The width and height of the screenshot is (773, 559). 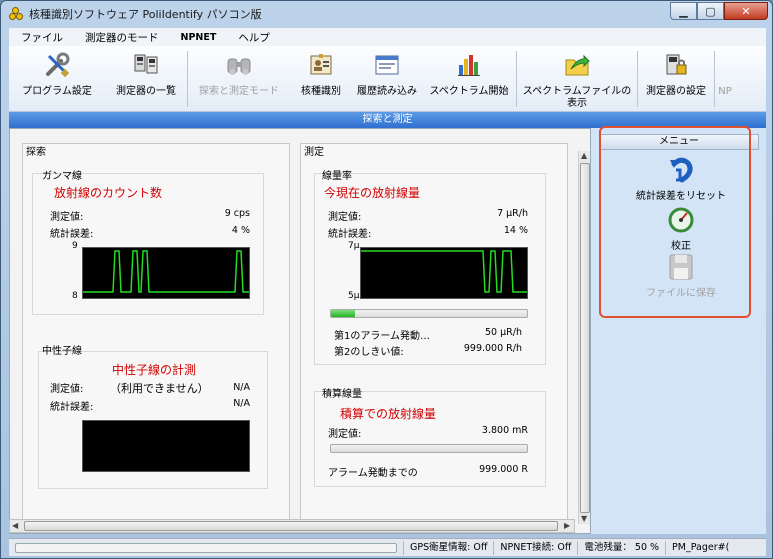 What do you see at coordinates (354, 296) in the screenshot?
I see `doserate-axis-bottom: 5μ` at bounding box center [354, 296].